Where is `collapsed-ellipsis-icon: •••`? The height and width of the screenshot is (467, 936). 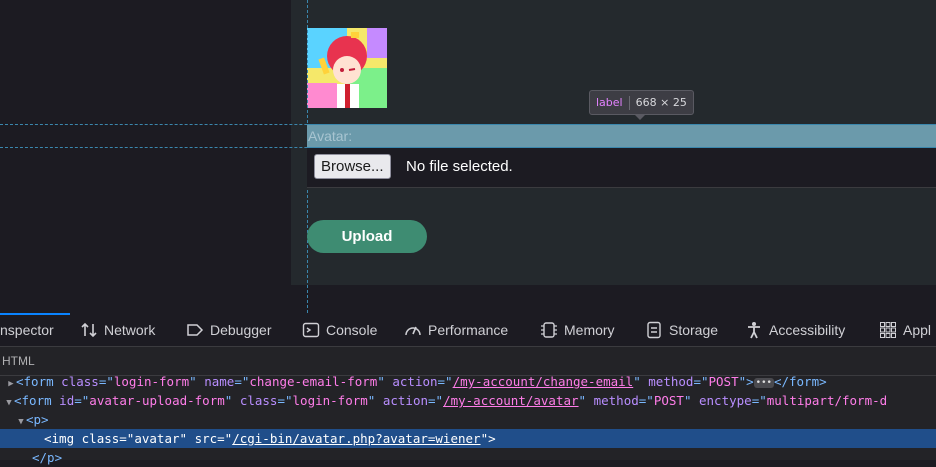
collapsed-ellipsis-icon: ••• is located at coordinates (763, 382).